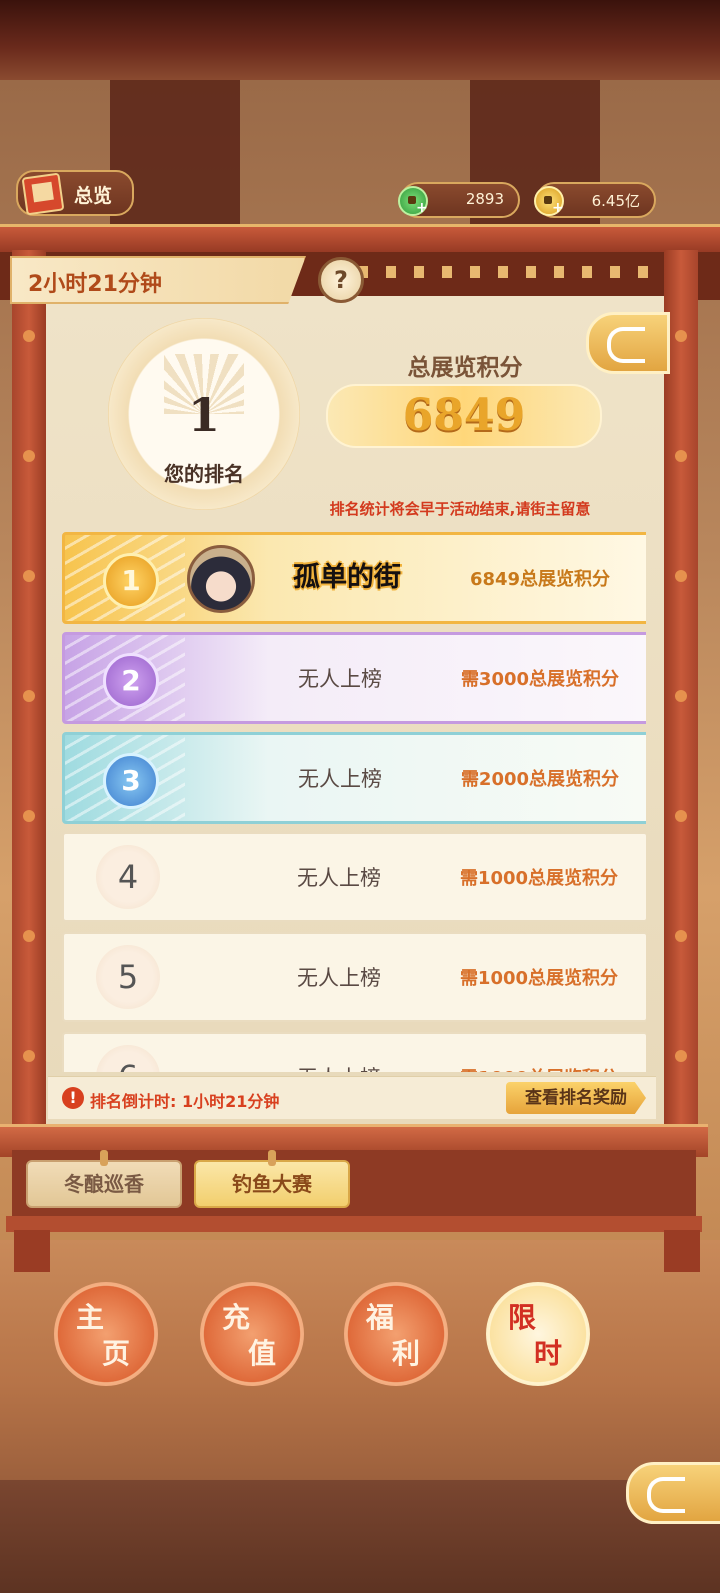 The image size is (720, 1593). Describe the element at coordinates (540, 579) in the screenshot. I see `player-score: 6849总展览积分` at that location.